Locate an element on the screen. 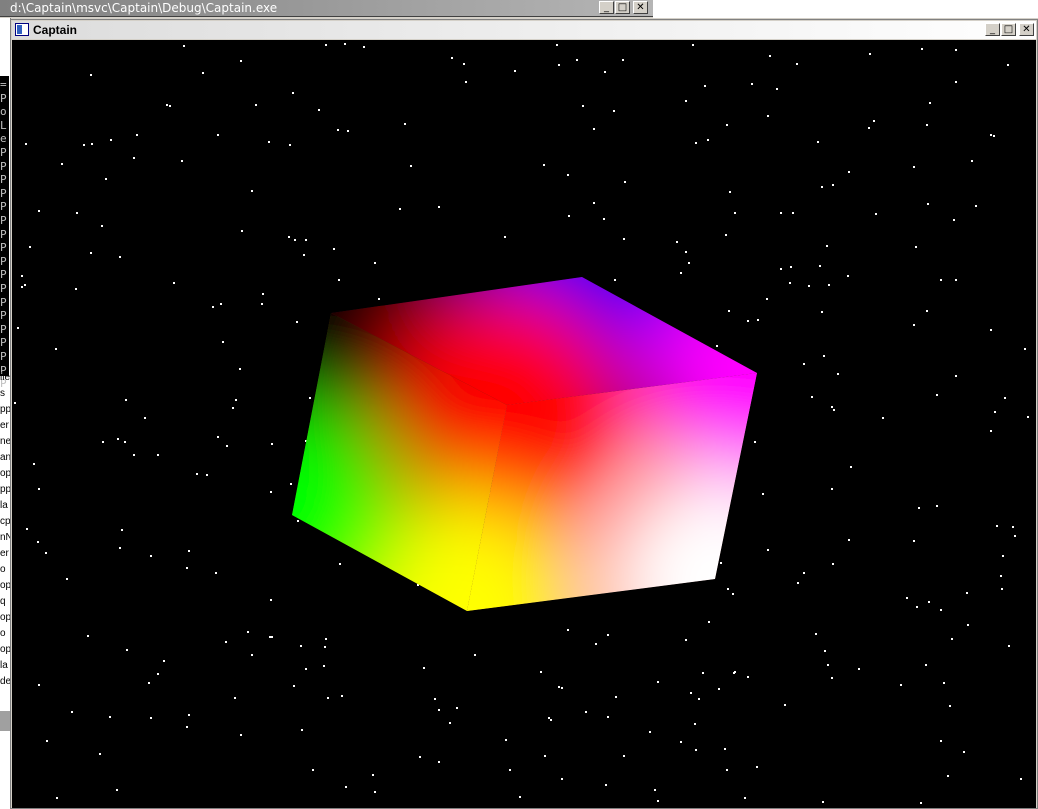 Image resolution: width=1038 pixels, height=809 pixels. console-maximize-button: □ is located at coordinates (622, 7).